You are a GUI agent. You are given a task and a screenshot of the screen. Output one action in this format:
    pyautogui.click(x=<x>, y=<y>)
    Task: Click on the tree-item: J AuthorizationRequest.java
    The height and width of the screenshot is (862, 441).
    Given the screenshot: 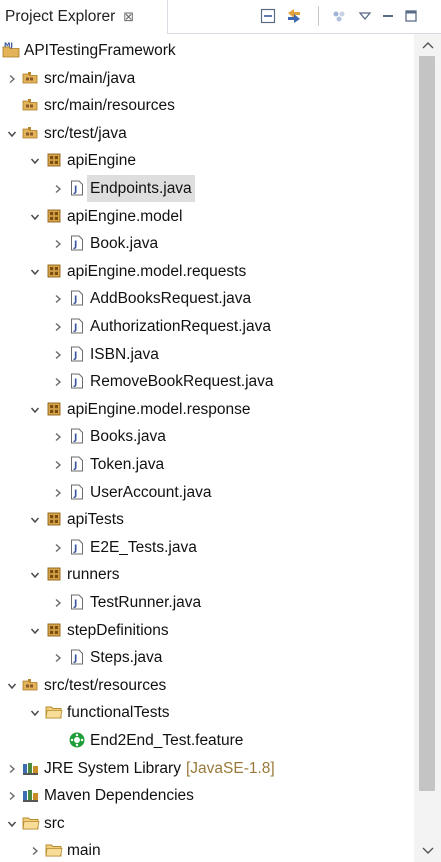 What is the action you would take?
    pyautogui.click(x=207, y=326)
    